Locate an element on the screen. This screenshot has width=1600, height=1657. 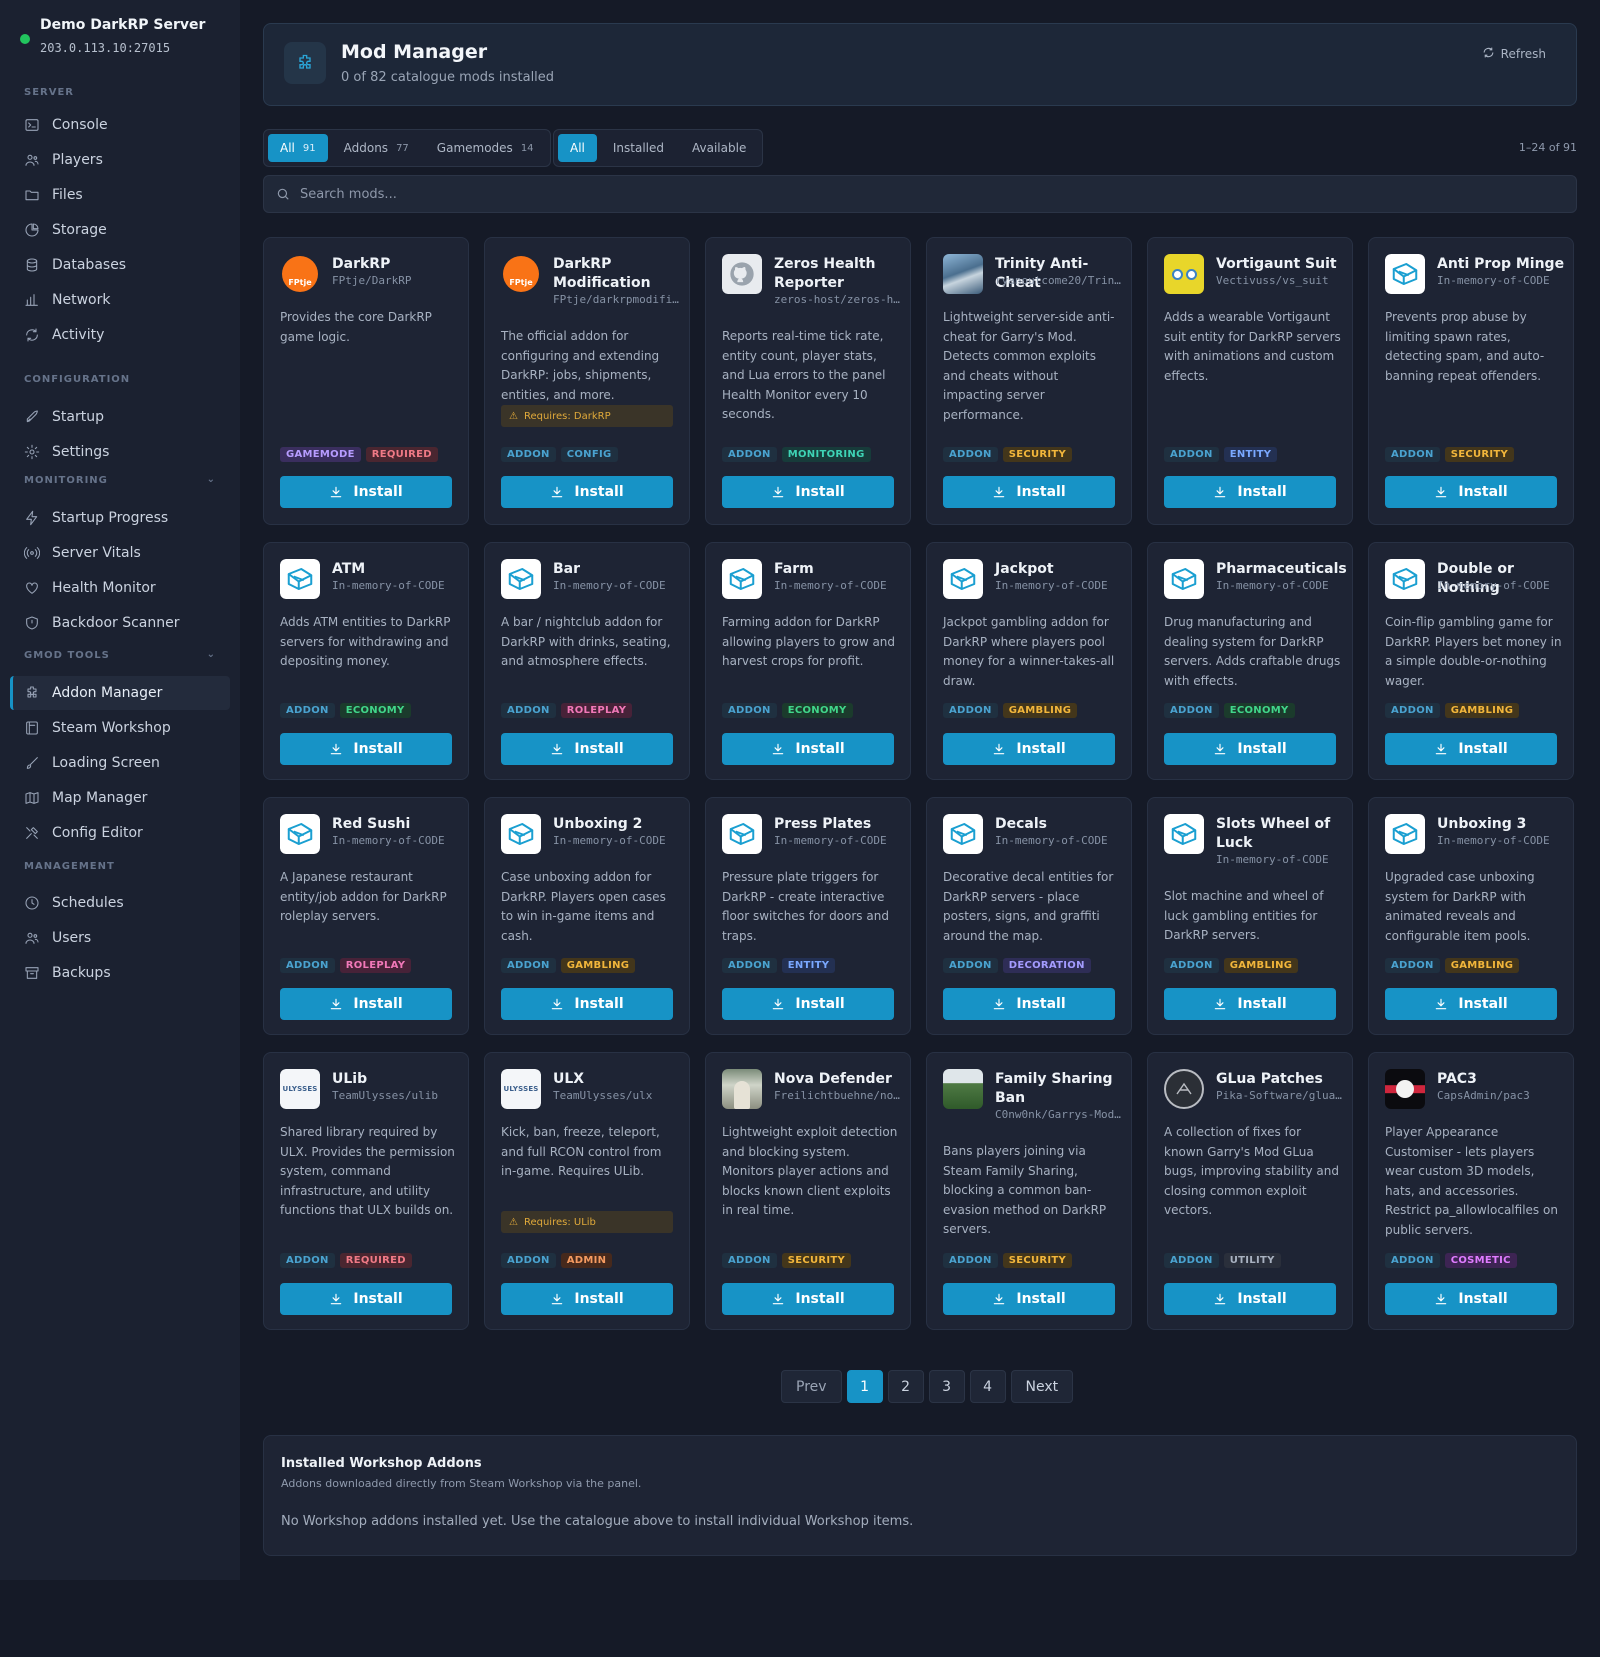
mod-name: ULib is located at coordinates (350, 1079).